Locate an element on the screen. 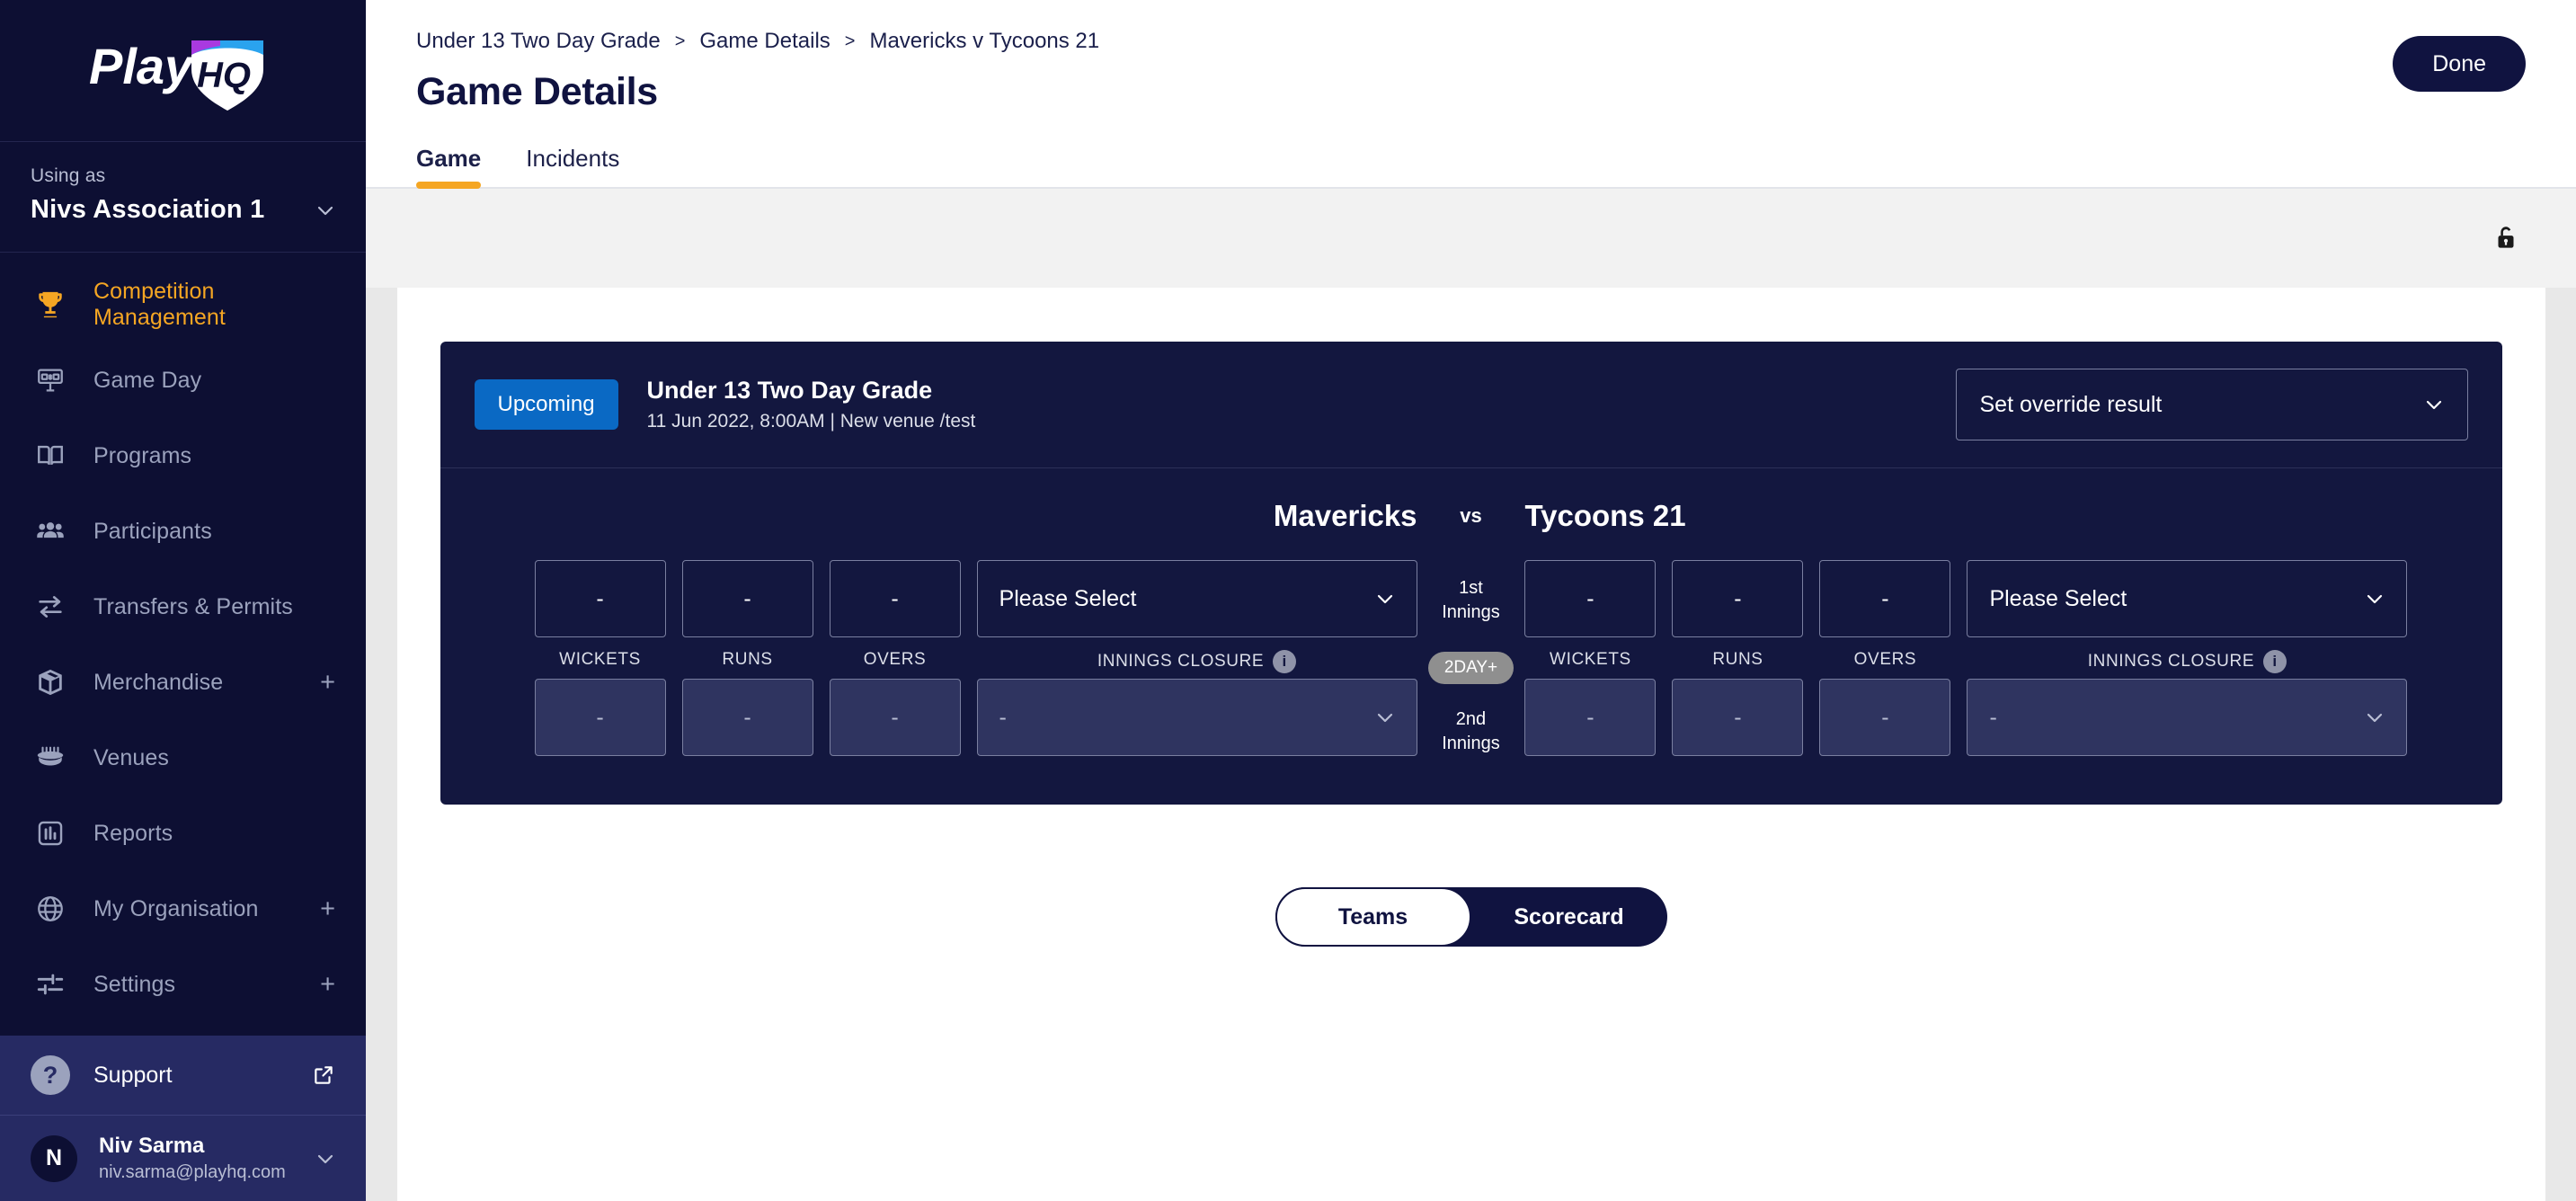 The height and width of the screenshot is (1201, 2576). status-badge: Upcoming is located at coordinates (546, 404).